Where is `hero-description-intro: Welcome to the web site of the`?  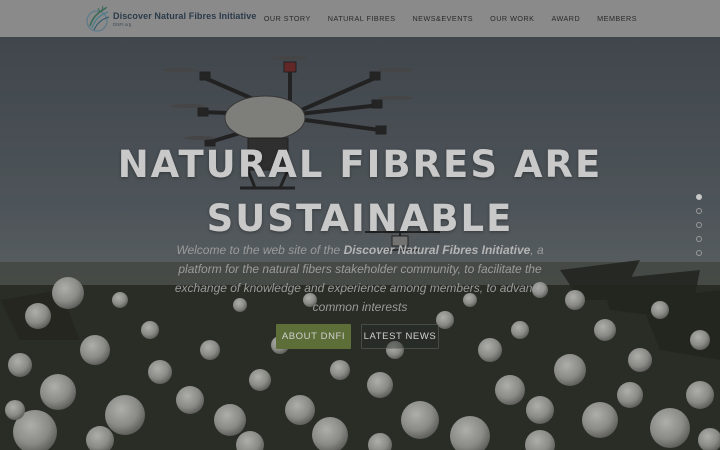 hero-description-intro: Welcome to the web site of the is located at coordinates (260, 250).